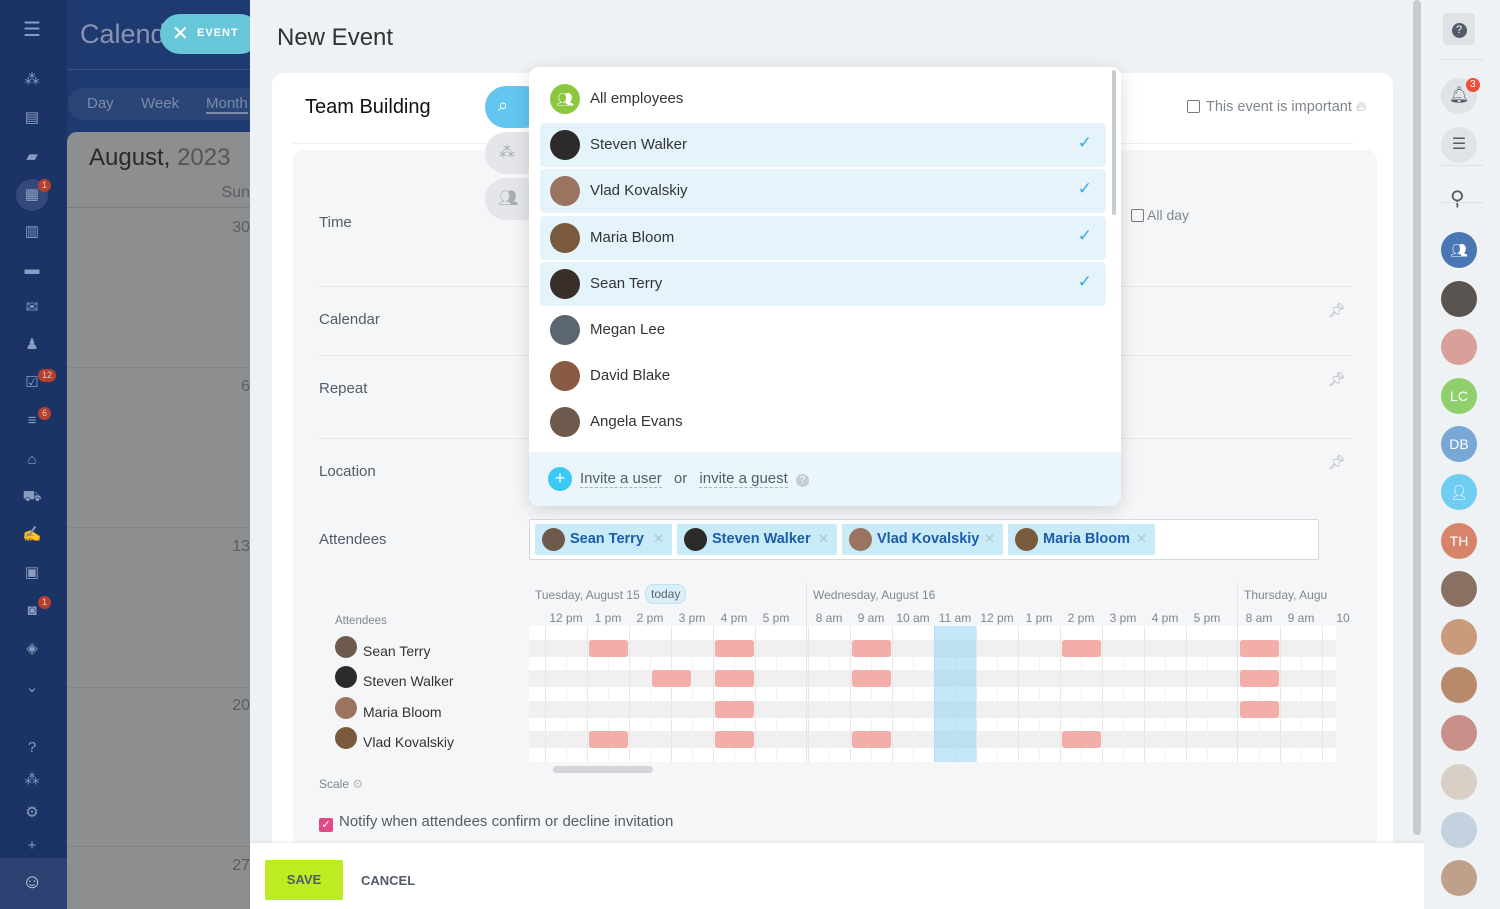 Image resolution: width=1500 pixels, height=909 pixels. Describe the element at coordinates (358, 784) in the screenshot. I see `gear-icon: ⚙` at that location.